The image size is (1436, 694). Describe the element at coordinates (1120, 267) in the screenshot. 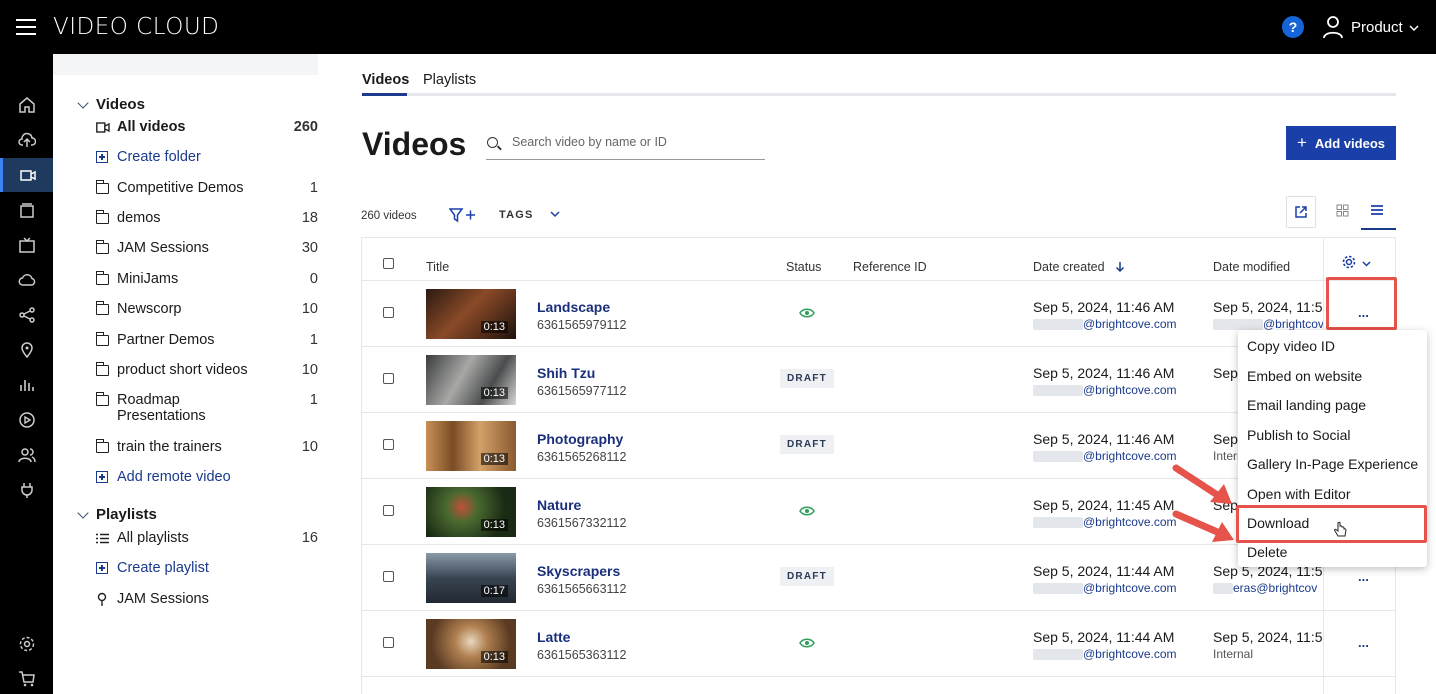

I see `sort-down-arrow-icon` at that location.